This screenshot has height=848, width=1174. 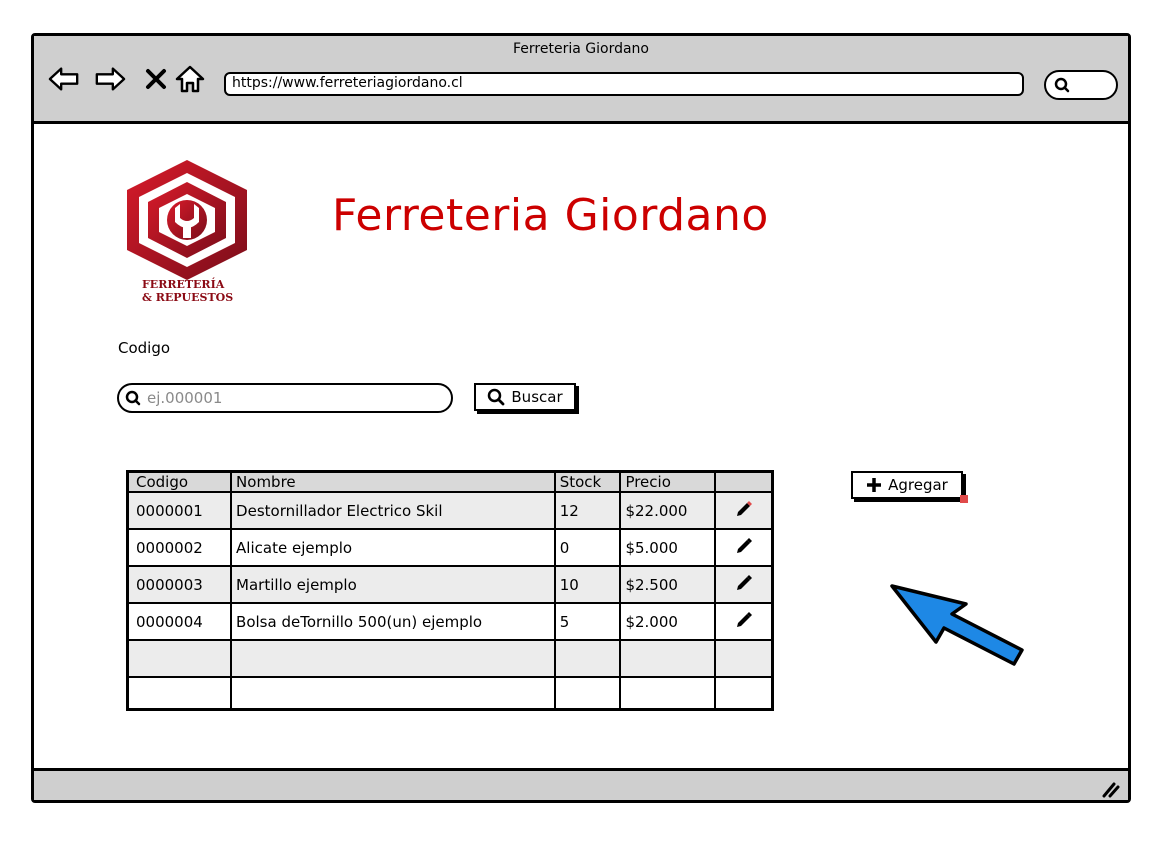 What do you see at coordinates (392, 481) in the screenshot?
I see `column-header-nombre: Nombre` at bounding box center [392, 481].